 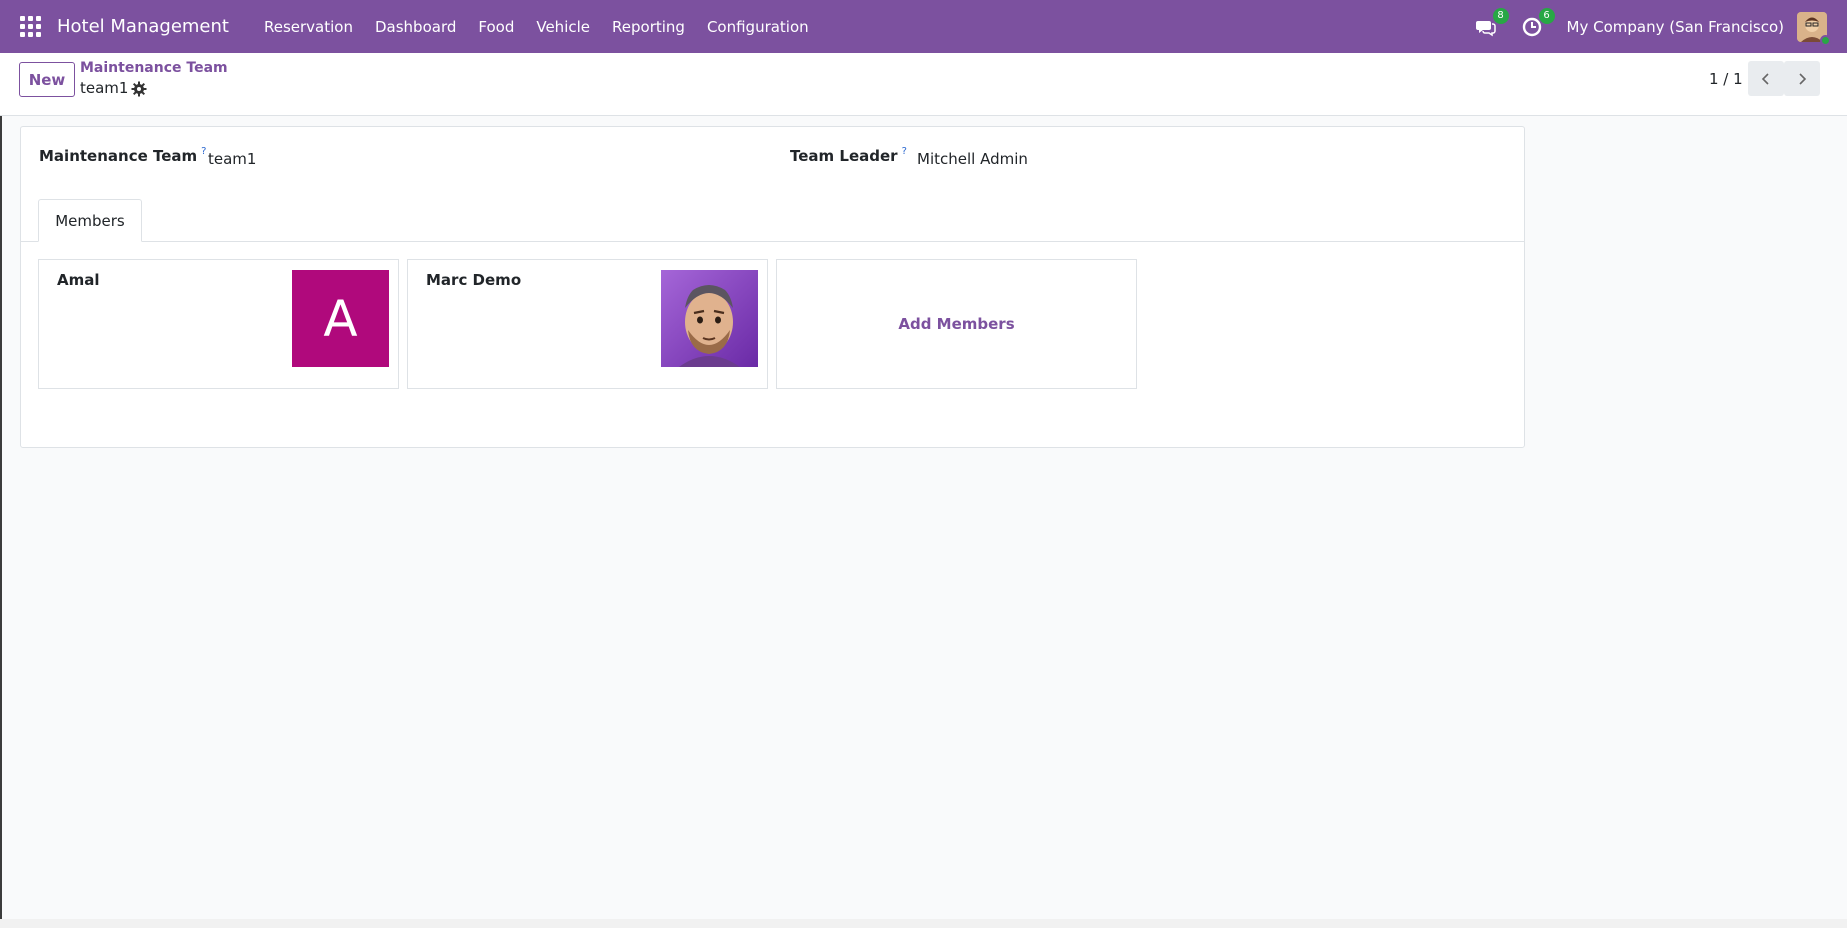 What do you see at coordinates (154, 68) in the screenshot?
I see `breadcrumb-maintenance-team: Maintenance Team` at bounding box center [154, 68].